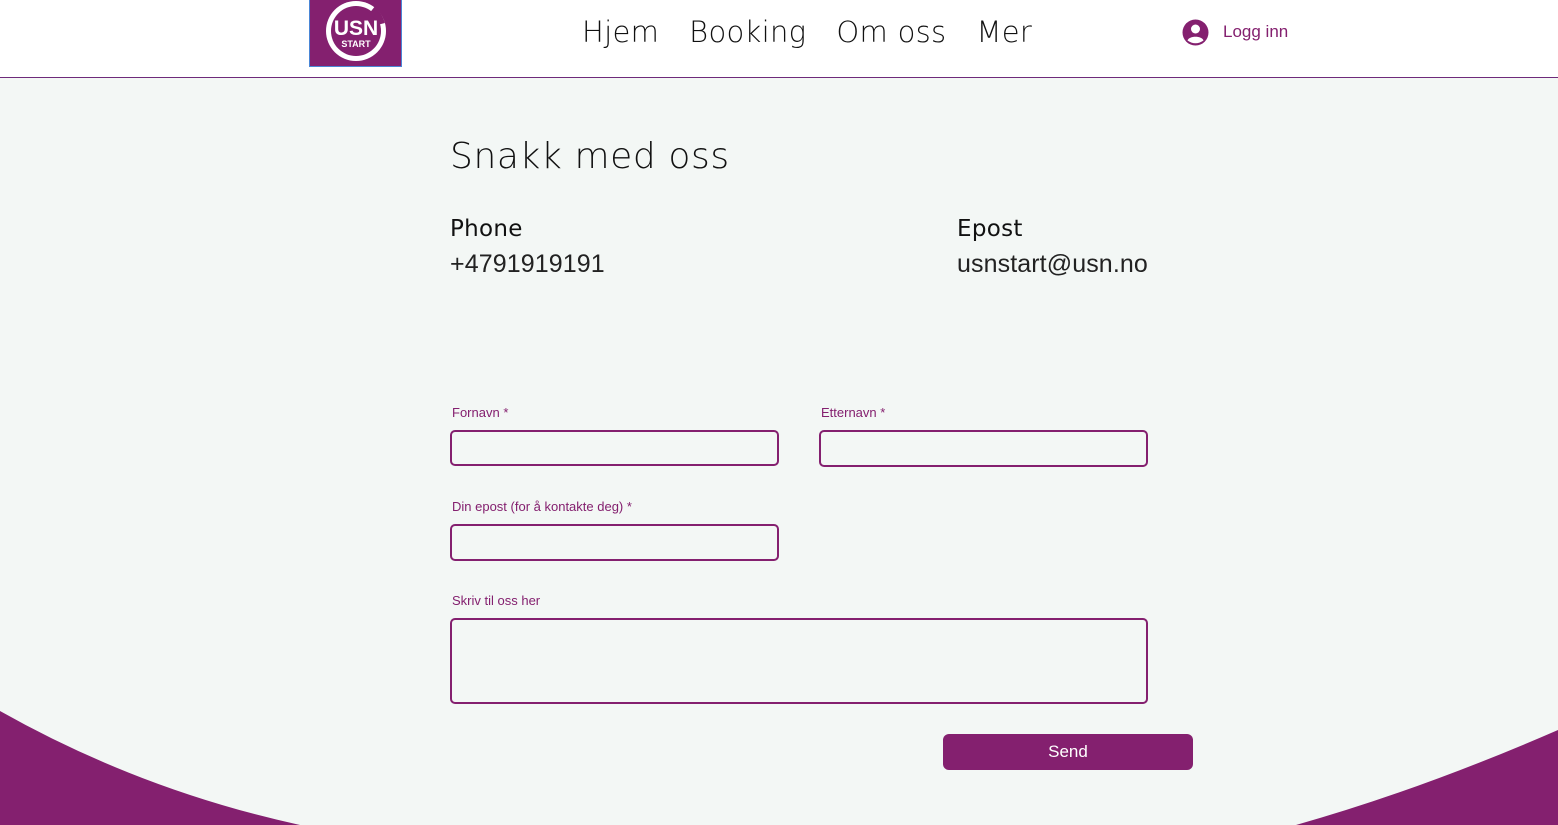 The height and width of the screenshot is (825, 1558). I want to click on main-nav: Hjem Booking Om oss Mer, so click(807, 32).